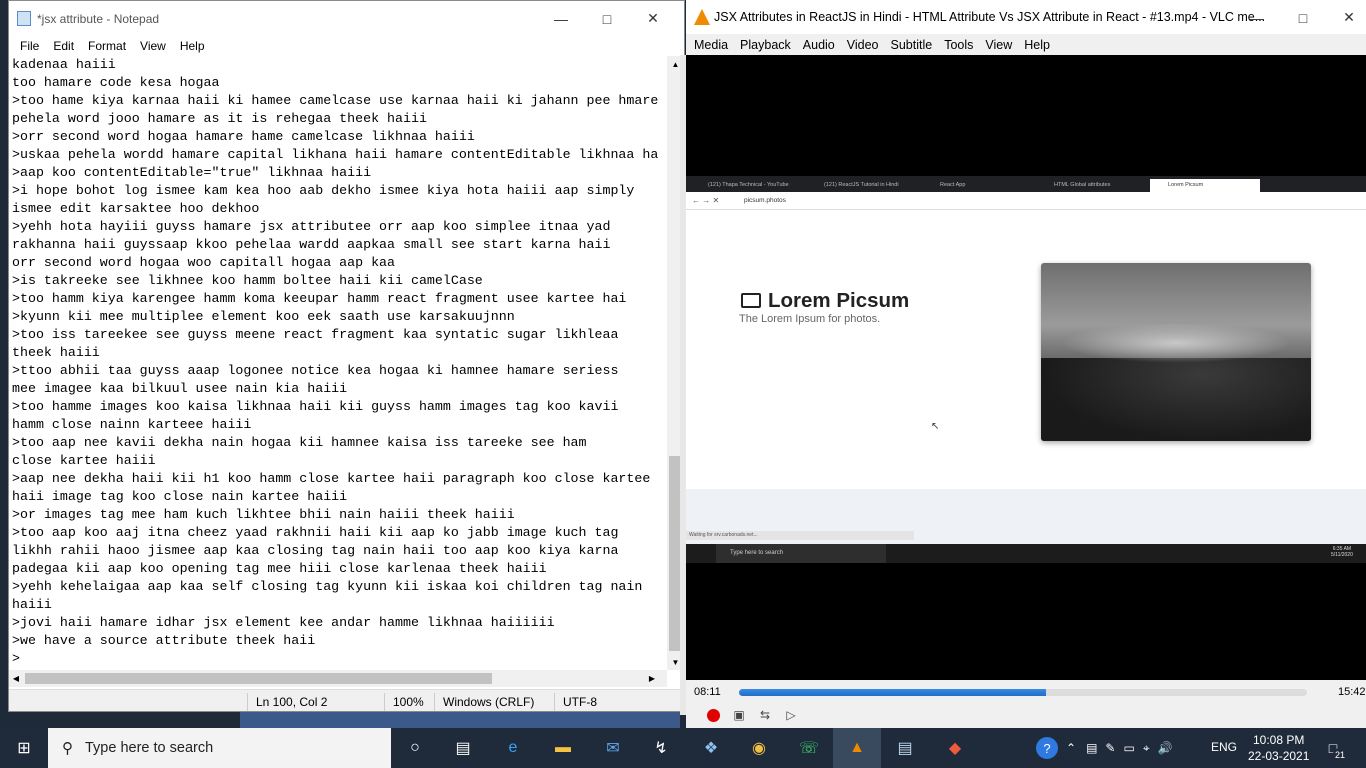 The height and width of the screenshot is (768, 1366). What do you see at coordinates (1071, 748) in the screenshot?
I see `chevron-up-icon: ⌃` at bounding box center [1071, 748].